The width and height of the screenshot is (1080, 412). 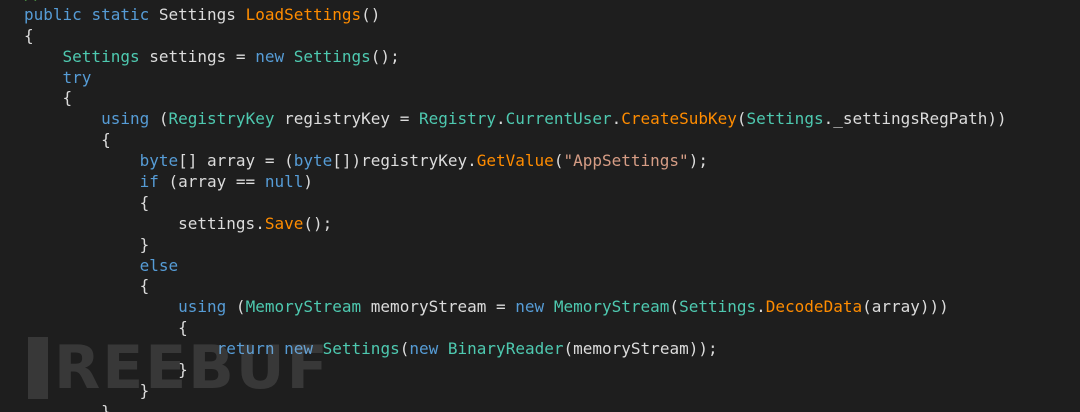 I want to click on code-token: using, so click(x=202, y=307).